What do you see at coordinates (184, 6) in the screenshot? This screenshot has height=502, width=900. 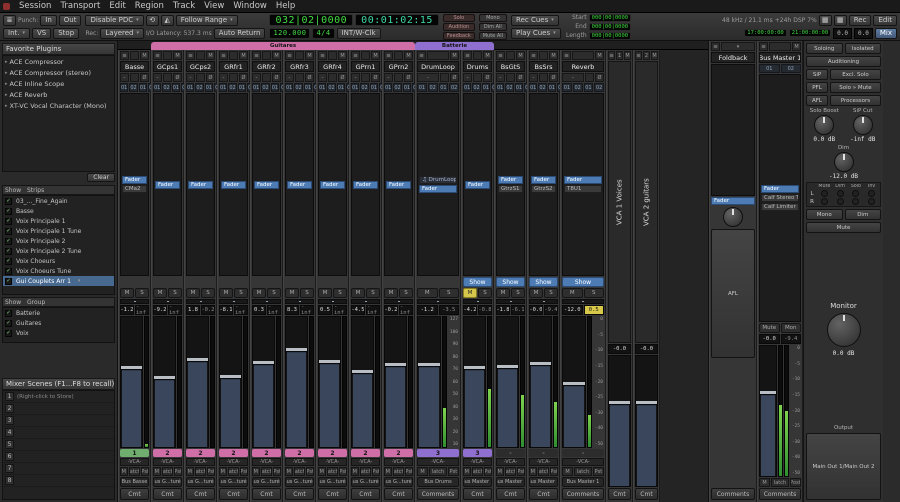 I see `menu-track: Track` at bounding box center [184, 6].